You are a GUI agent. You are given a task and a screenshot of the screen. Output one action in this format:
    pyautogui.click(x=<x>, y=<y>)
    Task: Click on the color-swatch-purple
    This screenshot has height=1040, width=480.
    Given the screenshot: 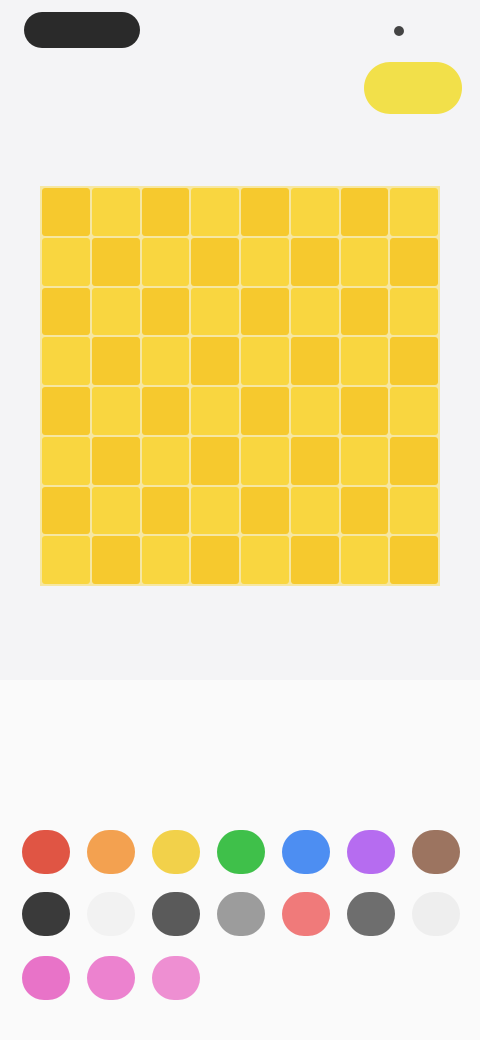 What is the action you would take?
    pyautogui.click(x=371, y=852)
    